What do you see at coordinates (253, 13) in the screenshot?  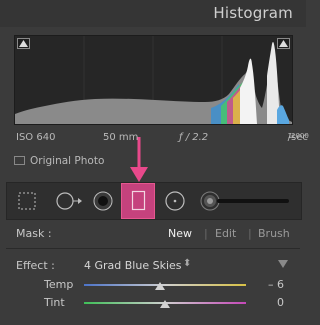 I see `panel-title: Histogram` at bounding box center [253, 13].